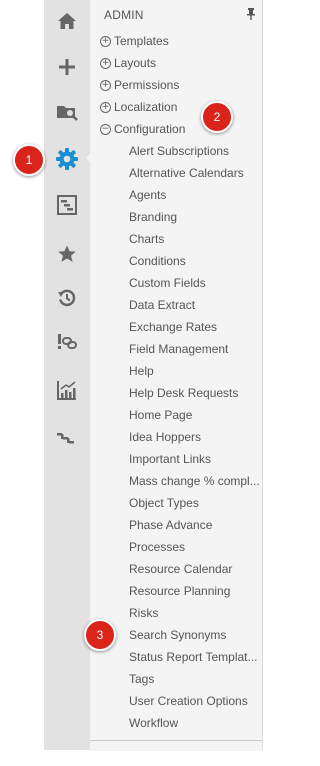  Describe the element at coordinates (251, 15) in the screenshot. I see `pin-icon` at that location.